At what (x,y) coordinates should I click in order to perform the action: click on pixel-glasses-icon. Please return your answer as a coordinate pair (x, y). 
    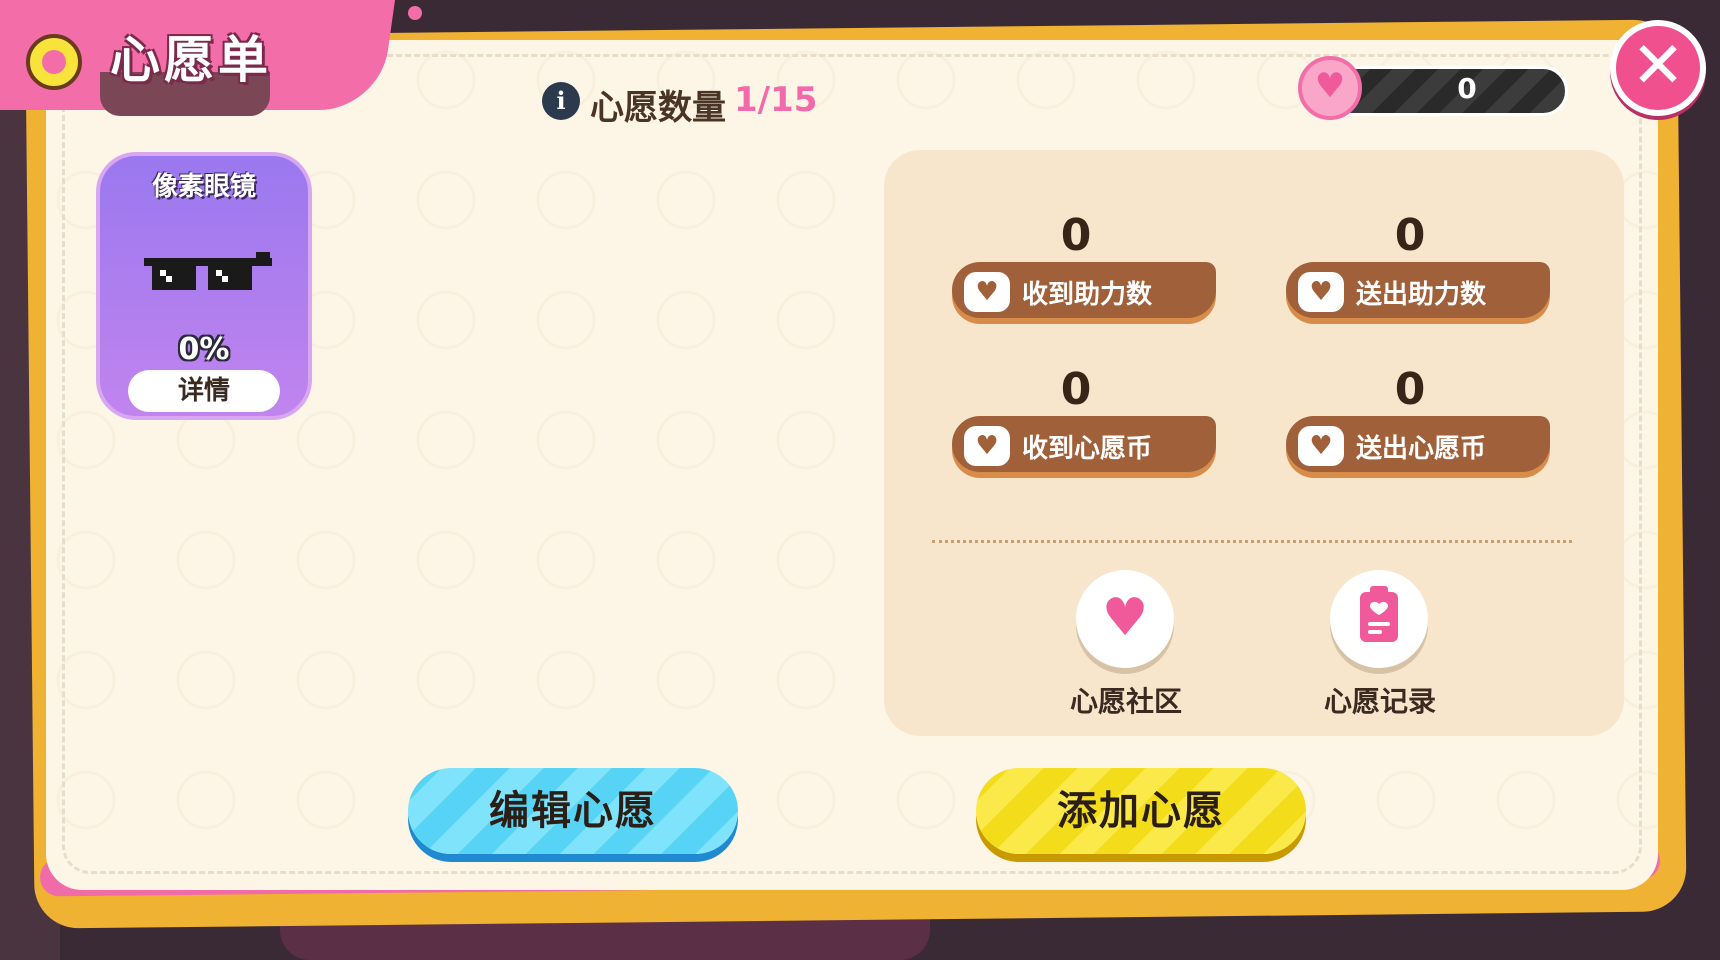
    Looking at the image, I should click on (208, 271).